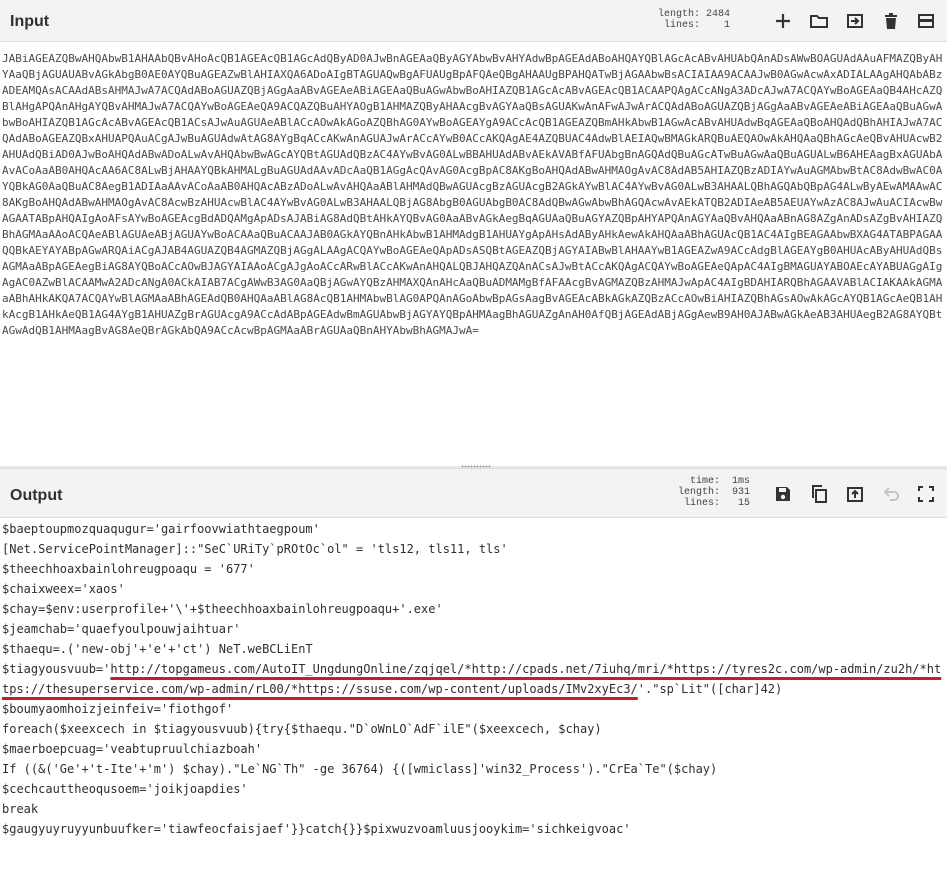 This screenshot has width=947, height=870. Describe the element at coordinates (726, 25) in the screenshot. I see `input-lines-value: 1` at that location.